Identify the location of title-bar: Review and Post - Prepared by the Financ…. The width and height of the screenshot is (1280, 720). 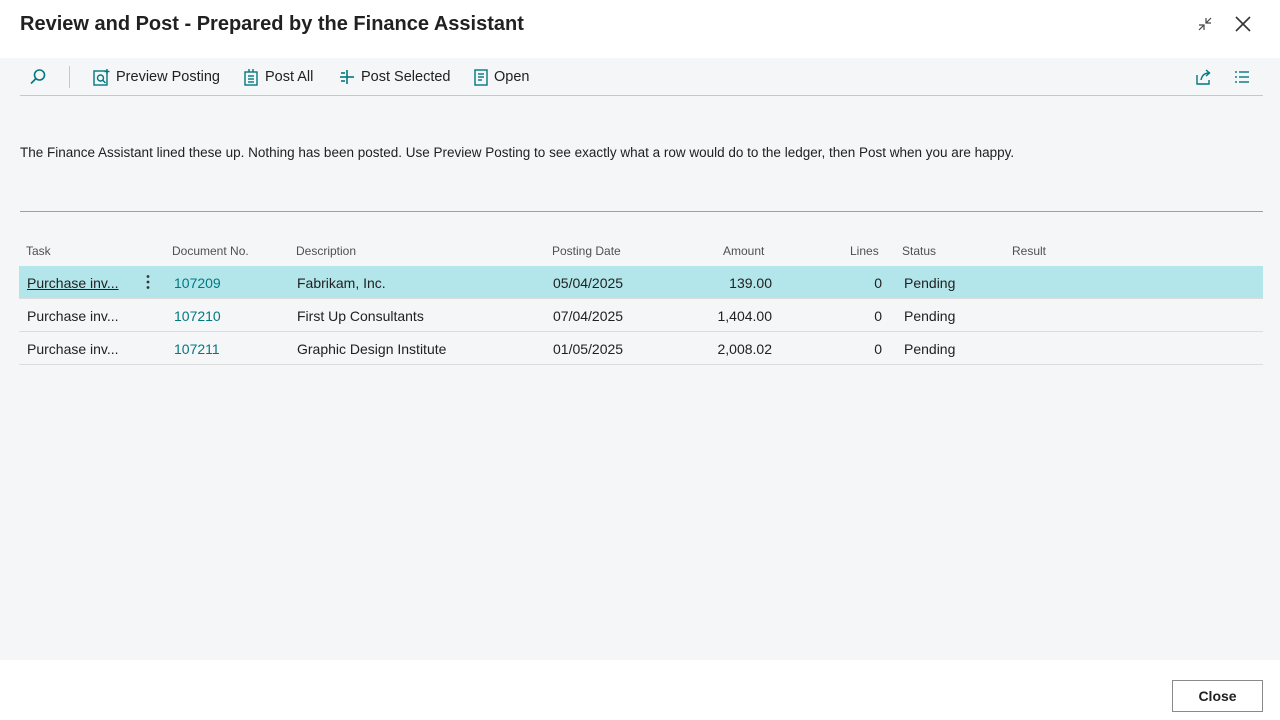
(640, 29).